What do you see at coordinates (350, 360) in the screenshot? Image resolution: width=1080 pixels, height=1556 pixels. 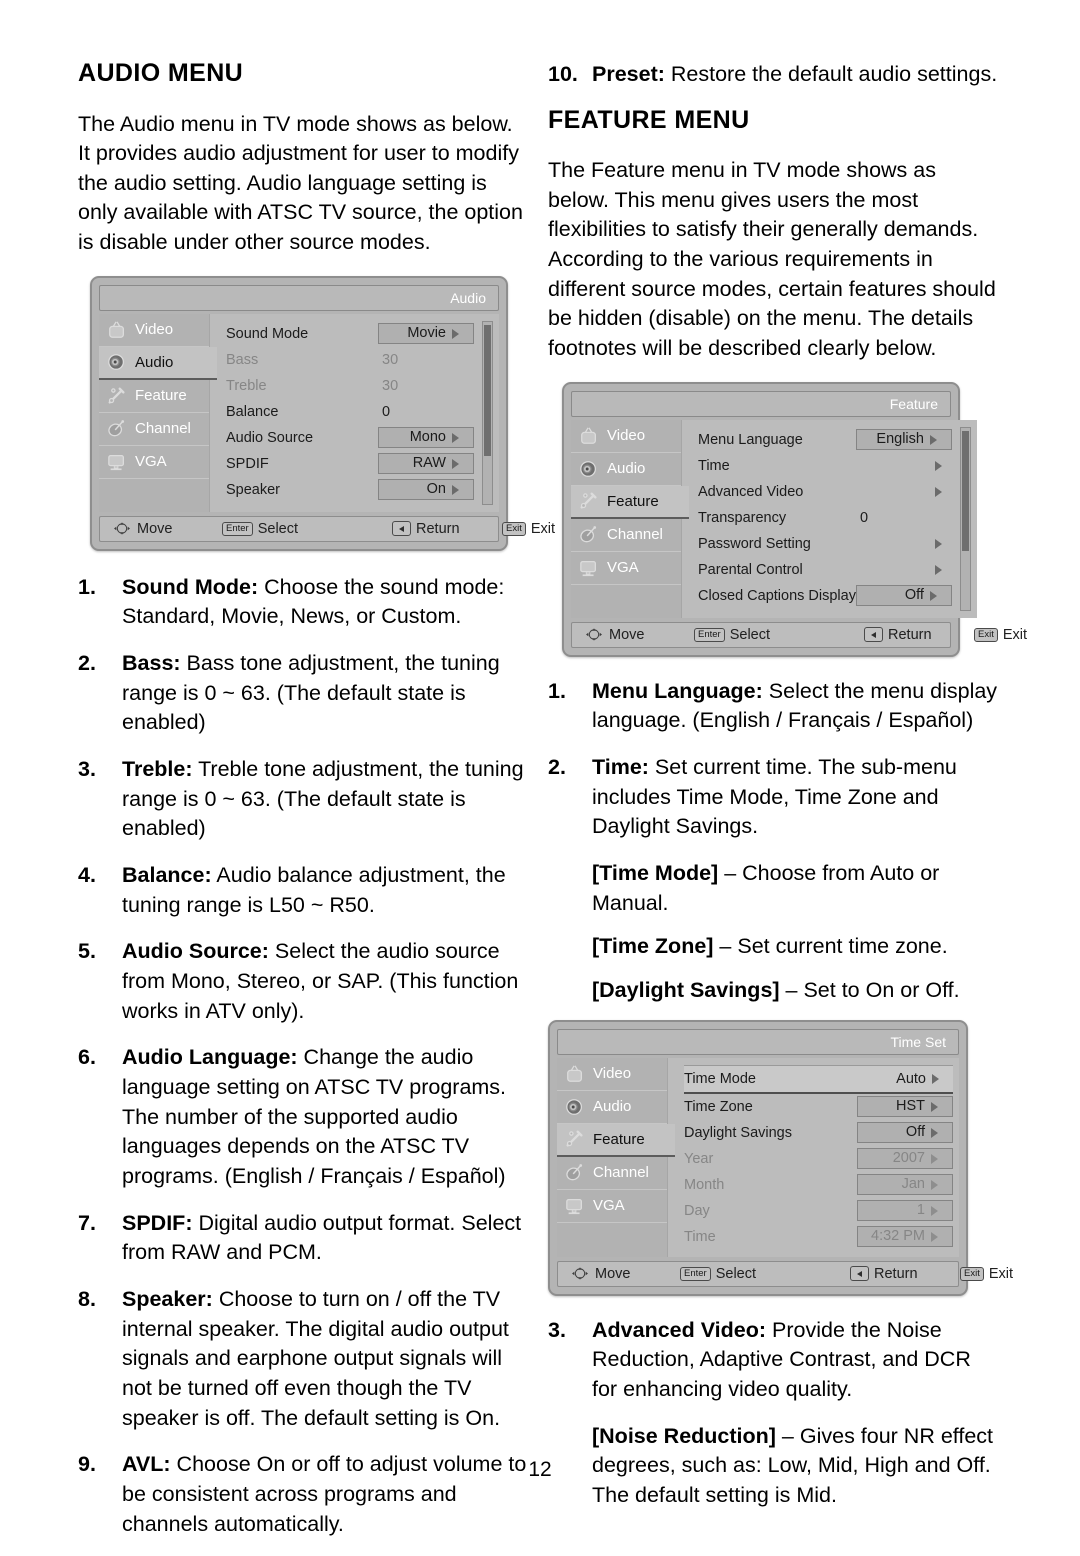 I see `osd-row: Bass 30` at bounding box center [350, 360].